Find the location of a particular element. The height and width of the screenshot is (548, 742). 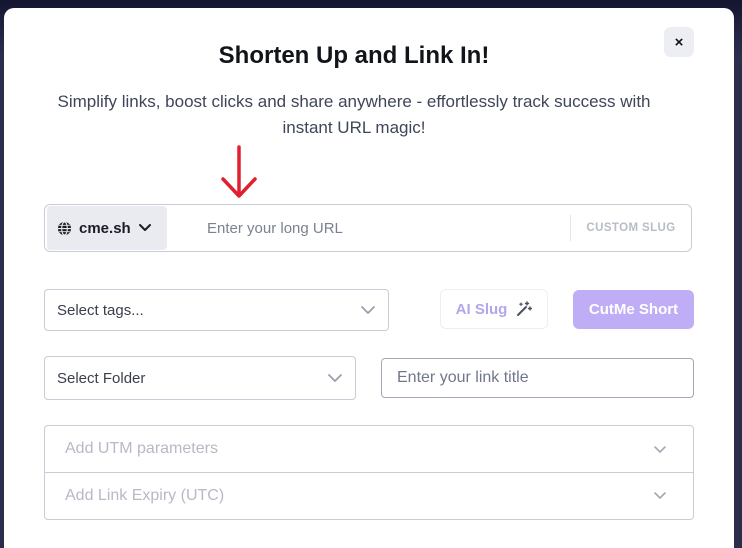

link-title-input is located at coordinates (537, 378).